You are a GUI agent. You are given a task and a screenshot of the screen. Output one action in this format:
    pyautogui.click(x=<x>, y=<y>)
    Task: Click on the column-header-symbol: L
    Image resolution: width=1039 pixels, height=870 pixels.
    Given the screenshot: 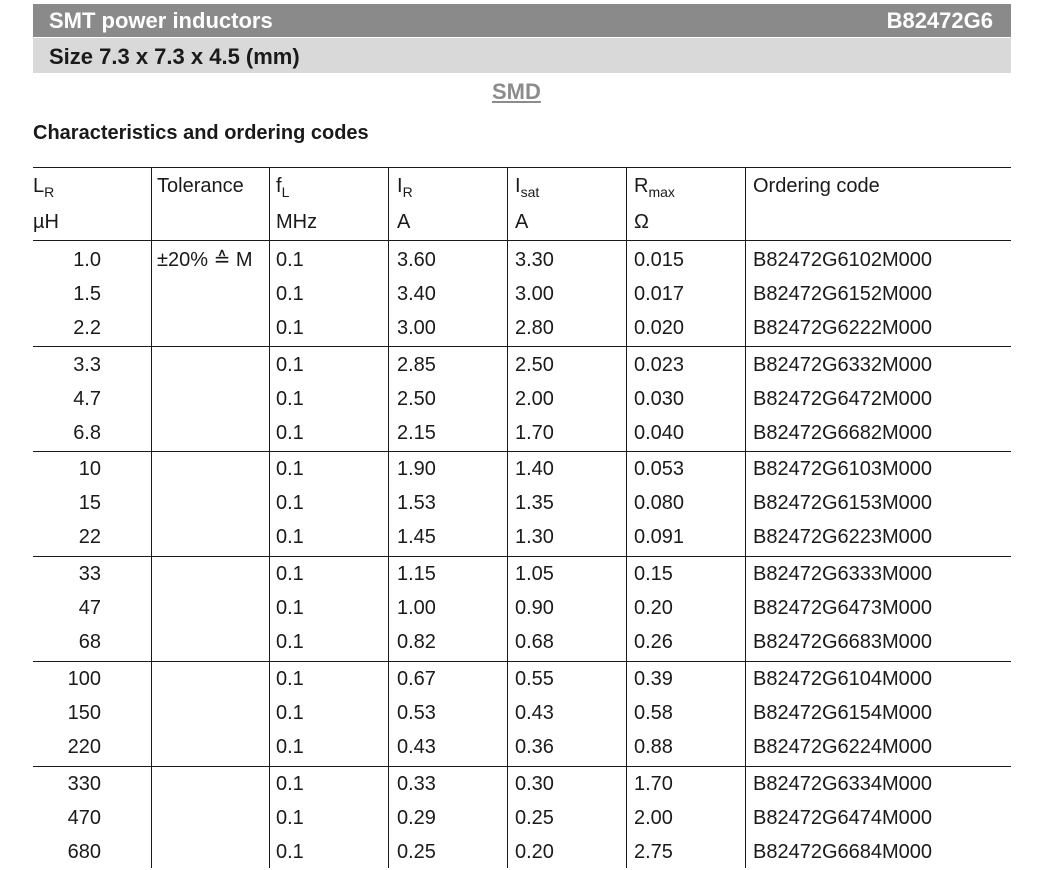 What is the action you would take?
    pyautogui.click(x=39, y=186)
    